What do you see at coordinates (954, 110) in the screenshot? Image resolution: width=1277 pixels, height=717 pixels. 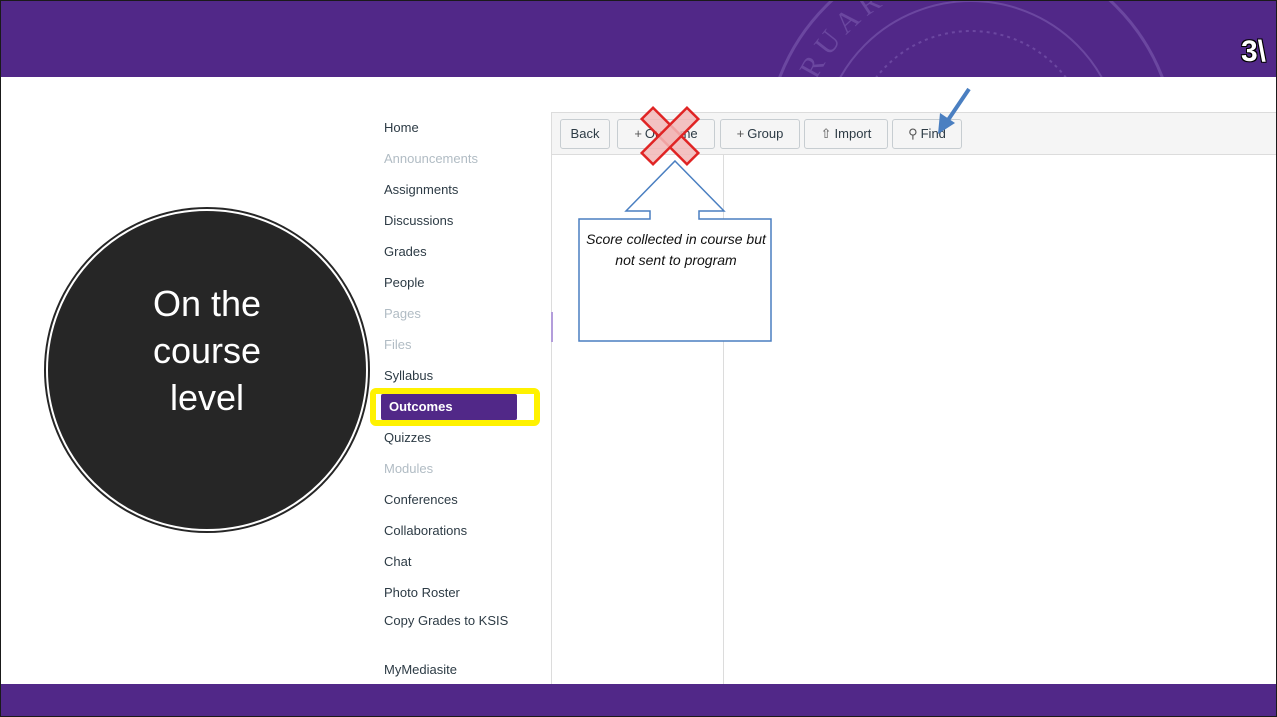 I see `pointer-arrow-icon` at bounding box center [954, 110].